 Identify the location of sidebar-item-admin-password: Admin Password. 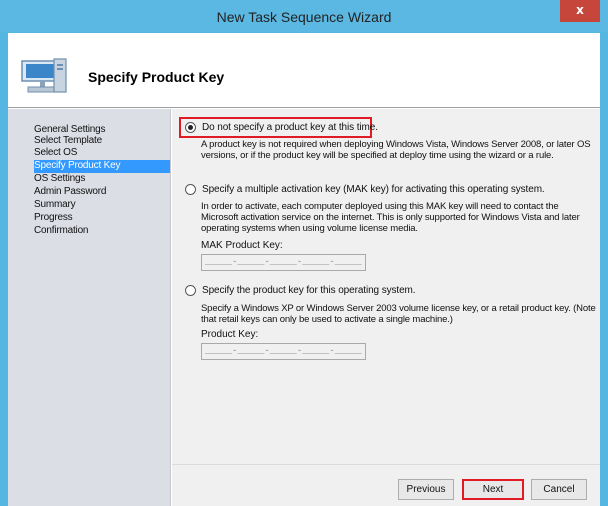
(100, 192).